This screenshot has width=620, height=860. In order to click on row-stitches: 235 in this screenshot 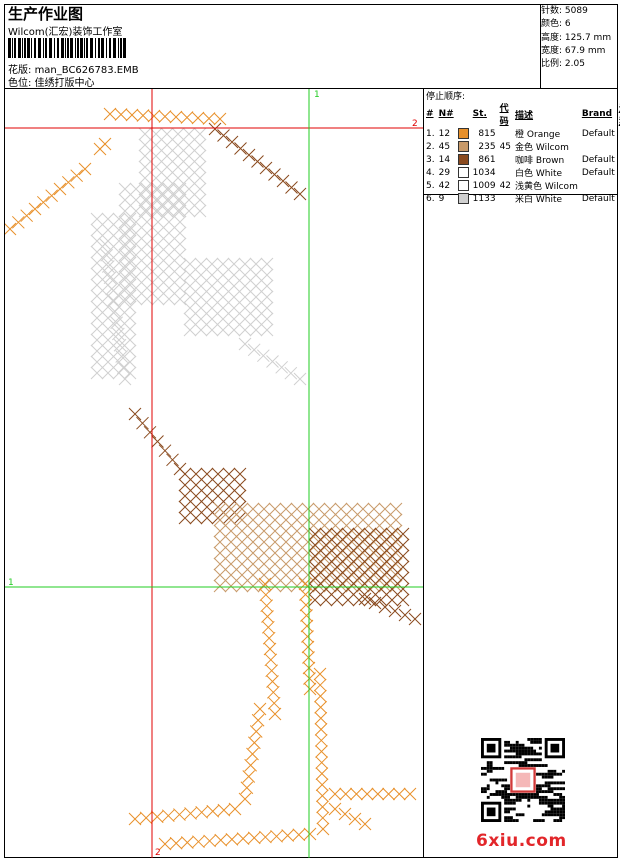, I will do `click(487, 146)`.